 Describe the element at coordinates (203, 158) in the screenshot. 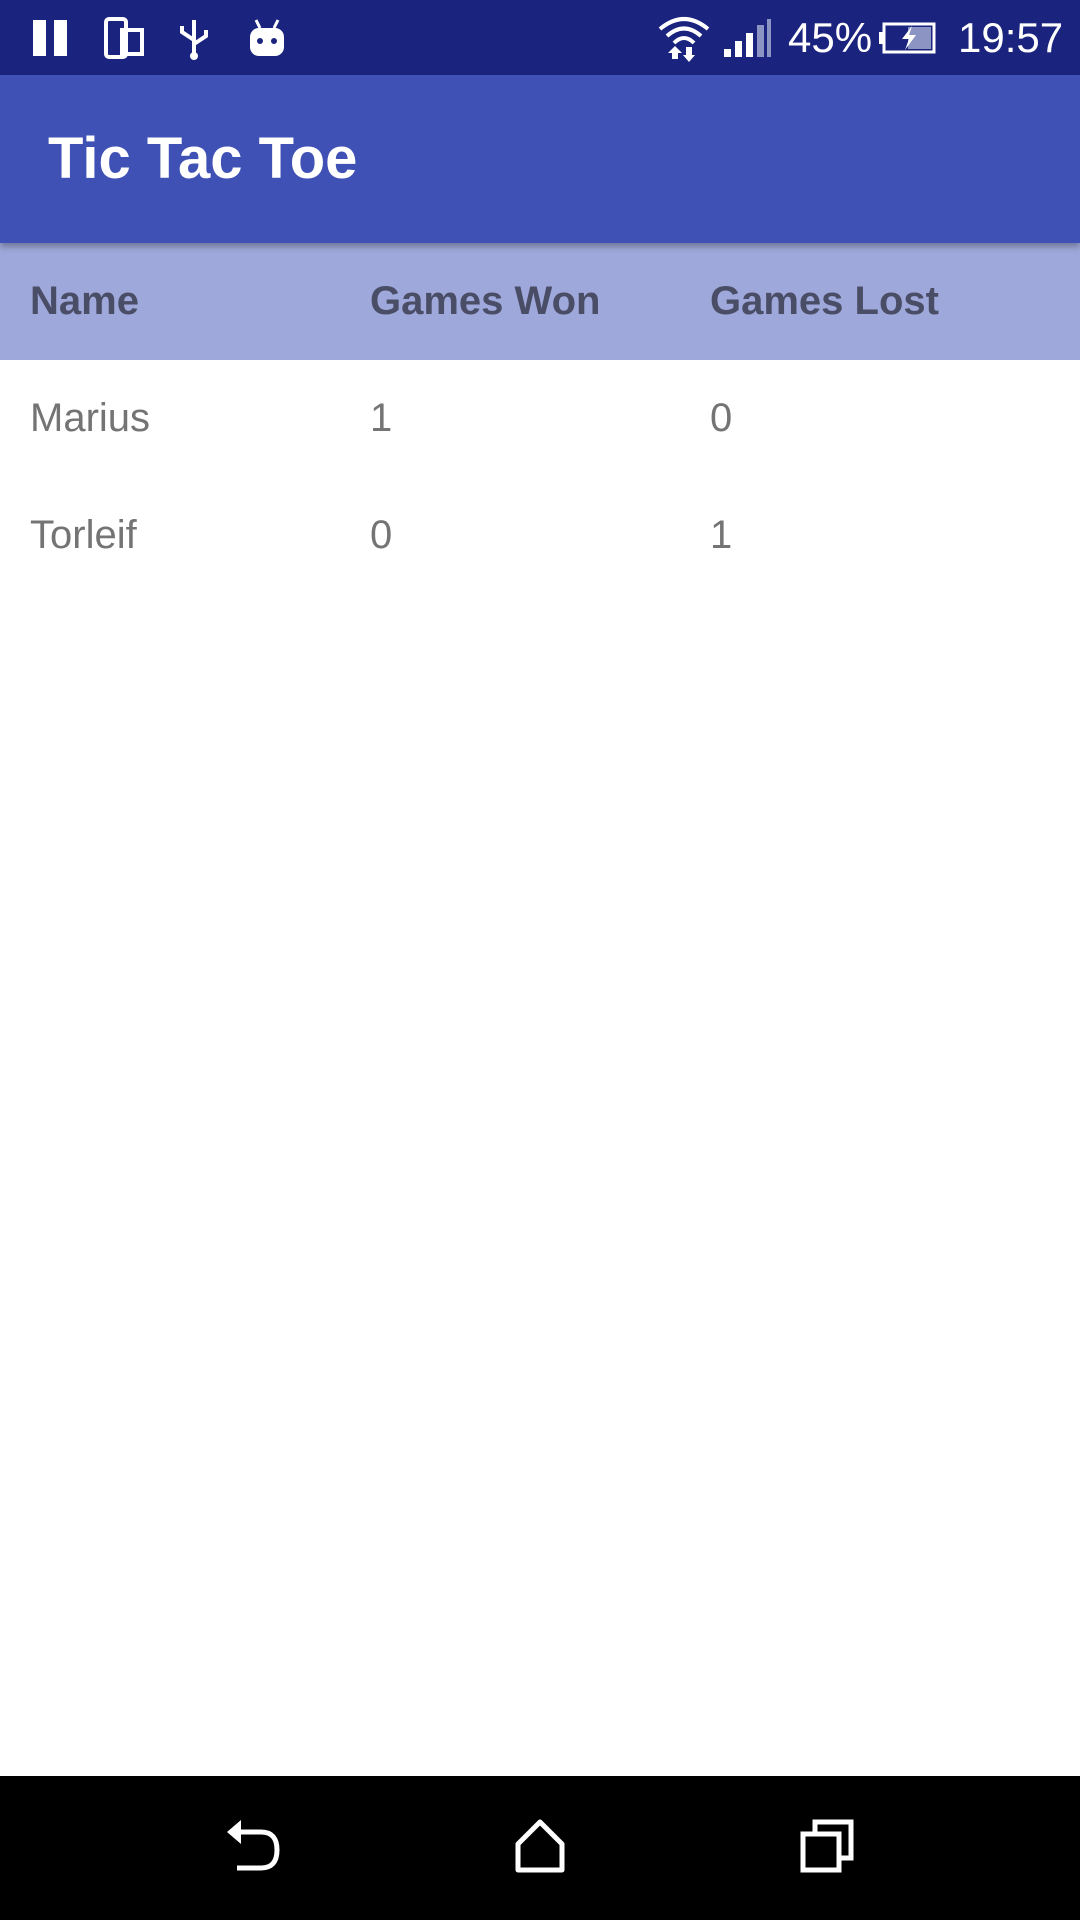

I see `app-title: Tic Tac Toe` at that location.